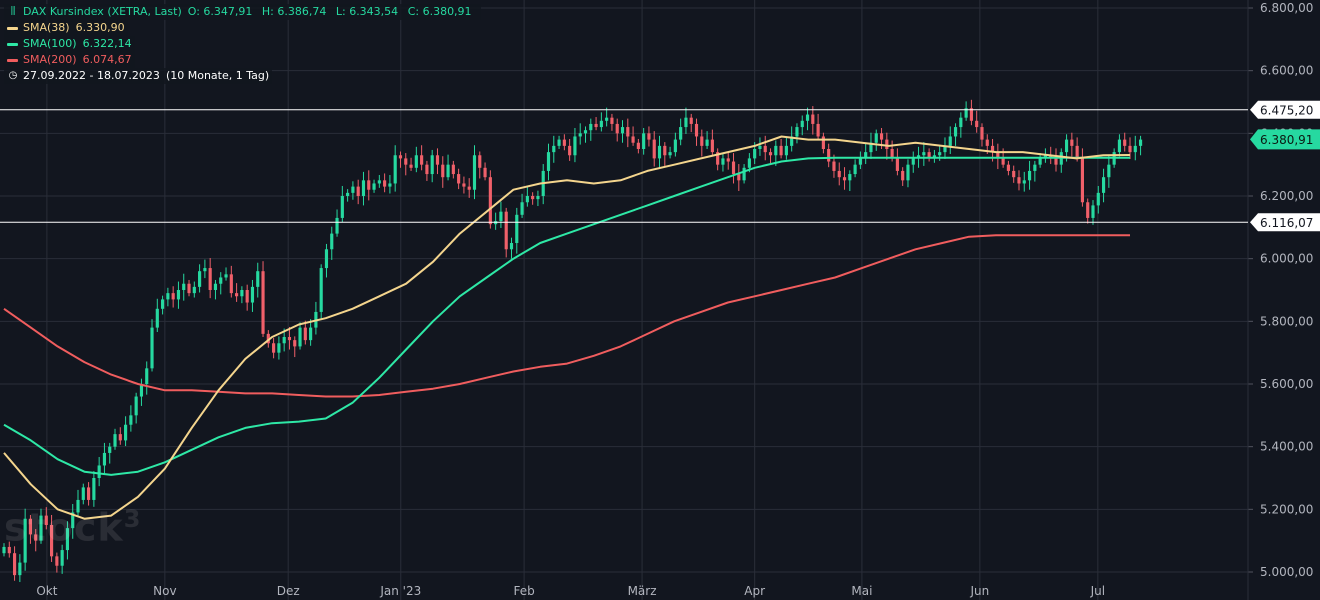 The width and height of the screenshot is (1320, 600). I want to click on y-tick-label: 5.000,00, so click(1286, 572).